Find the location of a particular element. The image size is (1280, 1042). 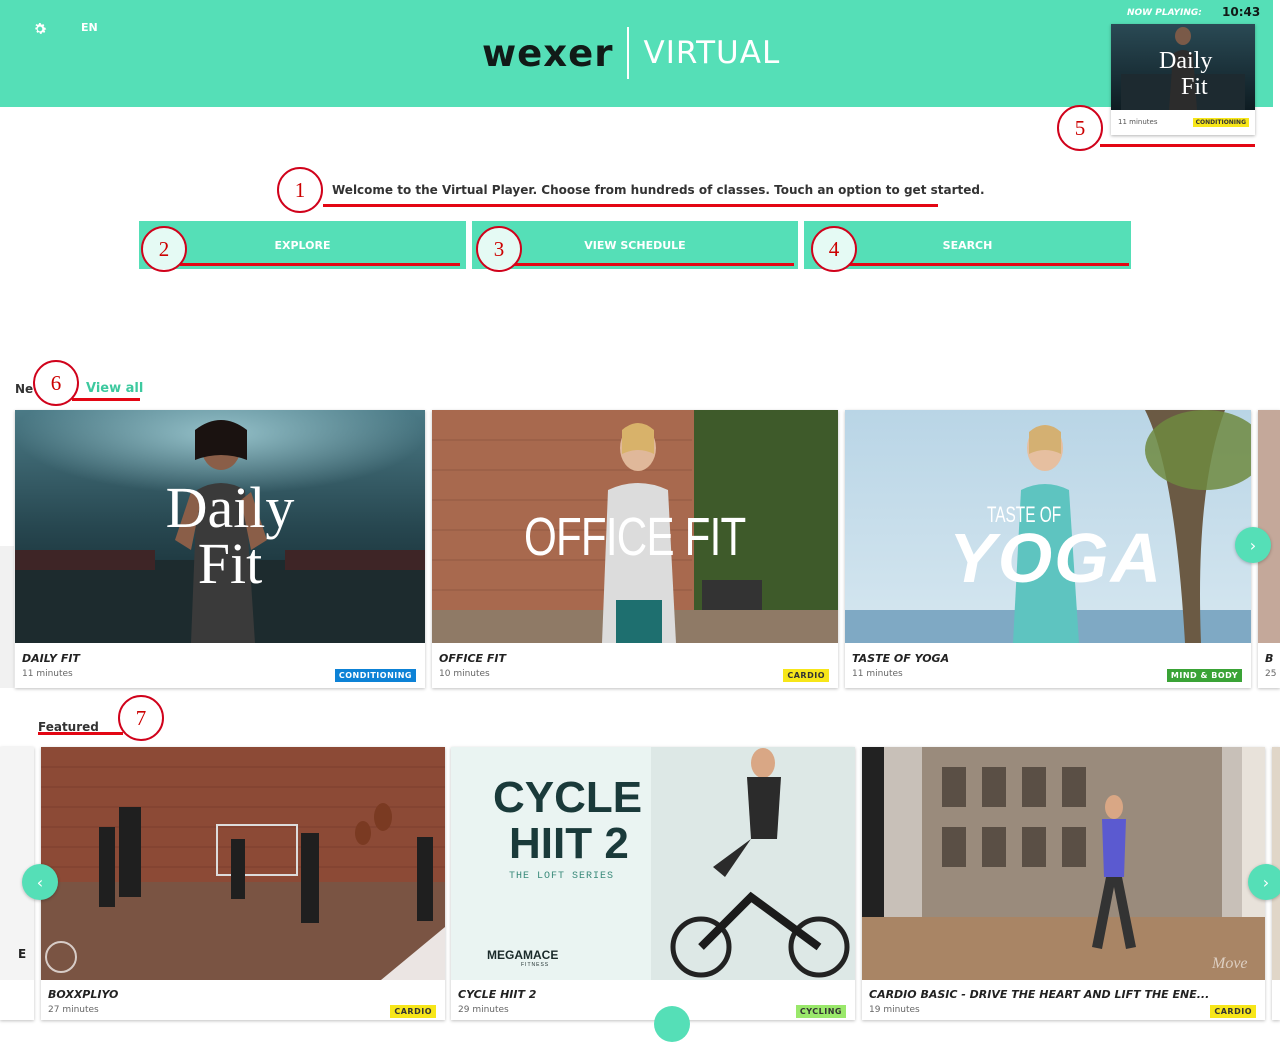

class-title: OFFICE FIT is located at coordinates (472, 658).